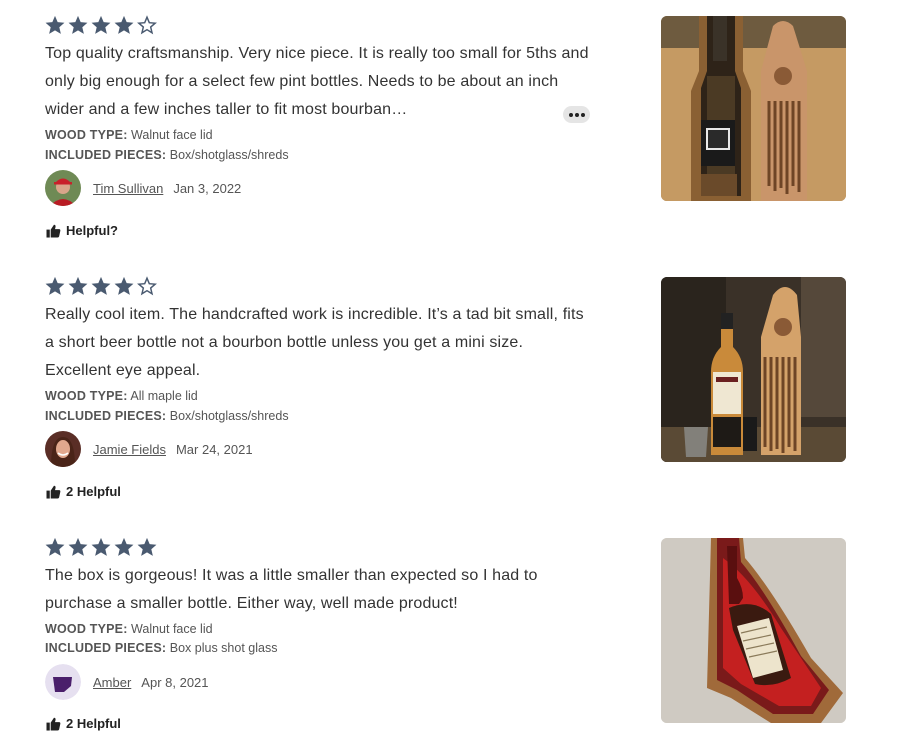 This screenshot has height=755, width=915. I want to click on photo-box-with-red-shreds-icon, so click(753, 630).